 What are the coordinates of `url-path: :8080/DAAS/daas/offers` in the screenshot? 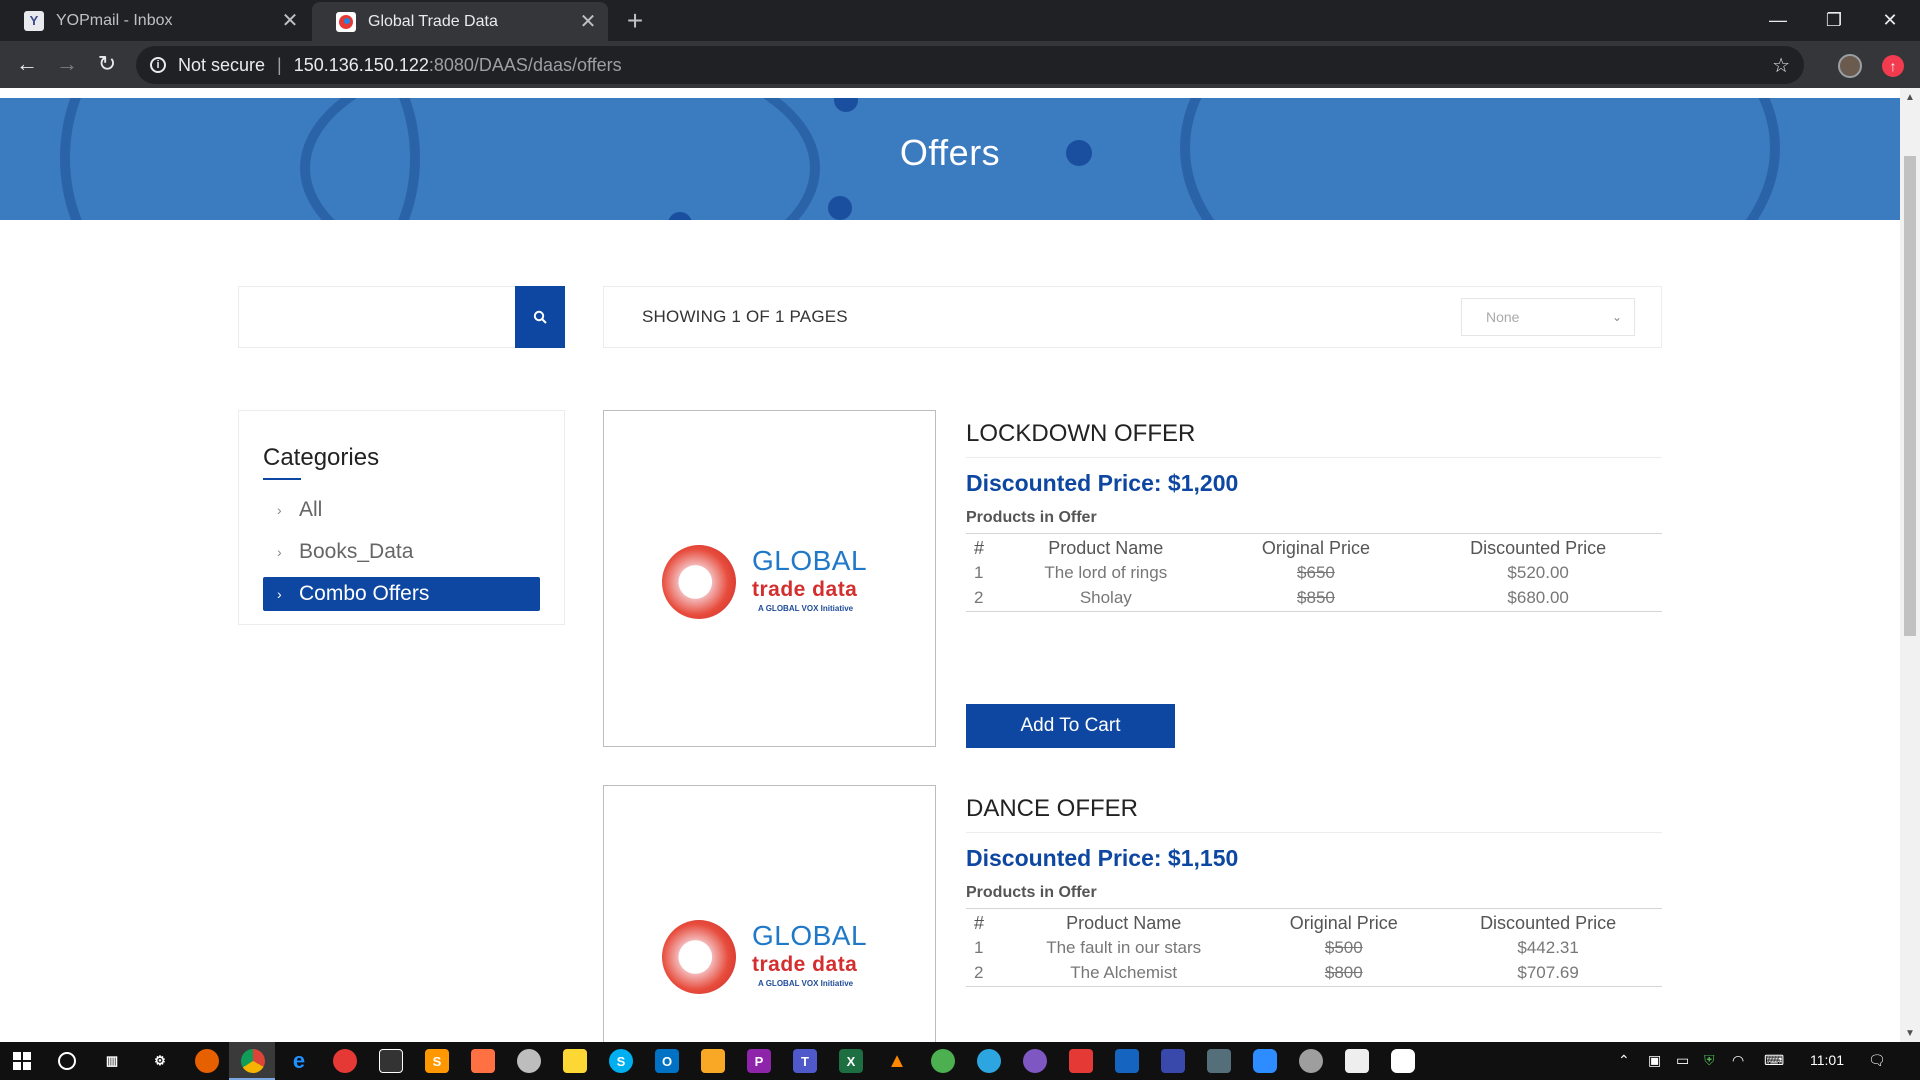 It's located at (525, 64).